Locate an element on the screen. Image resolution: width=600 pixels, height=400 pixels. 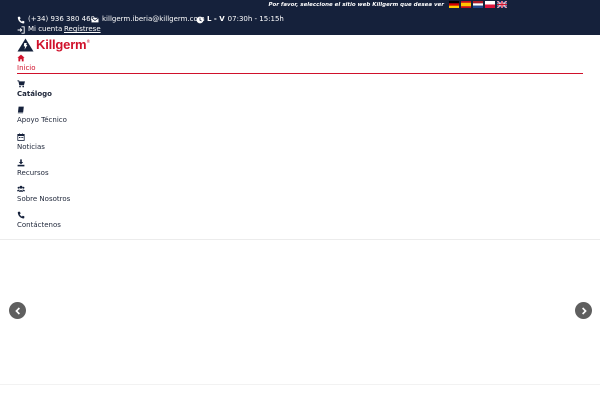
menu-item-contactenos: Contáctenos is located at coordinates (300, 223).